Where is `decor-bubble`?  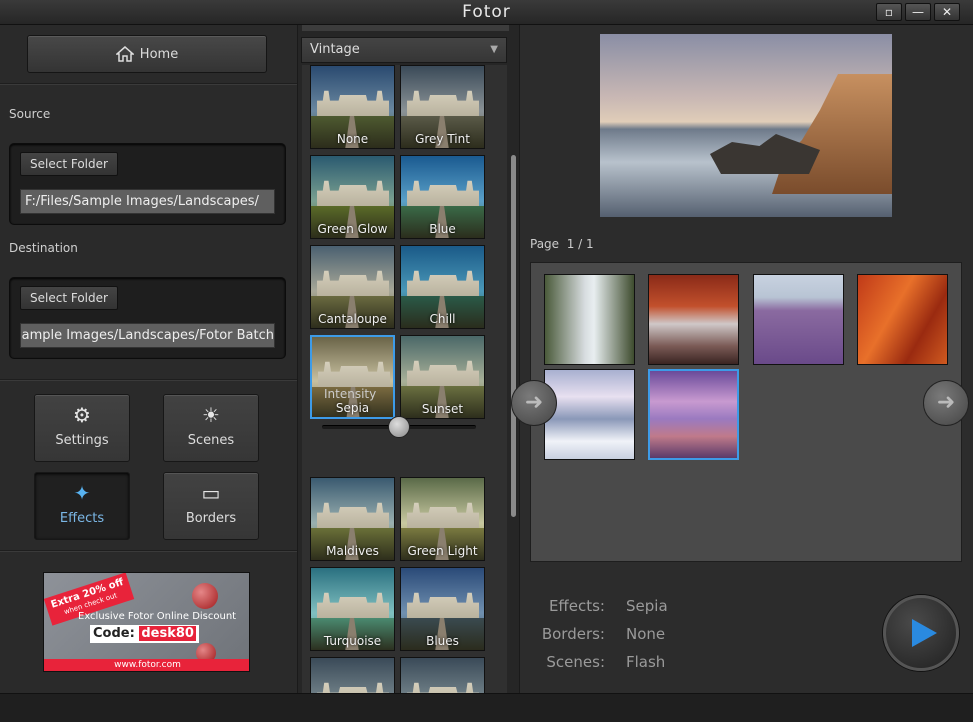 decor-bubble is located at coordinates (205, 596).